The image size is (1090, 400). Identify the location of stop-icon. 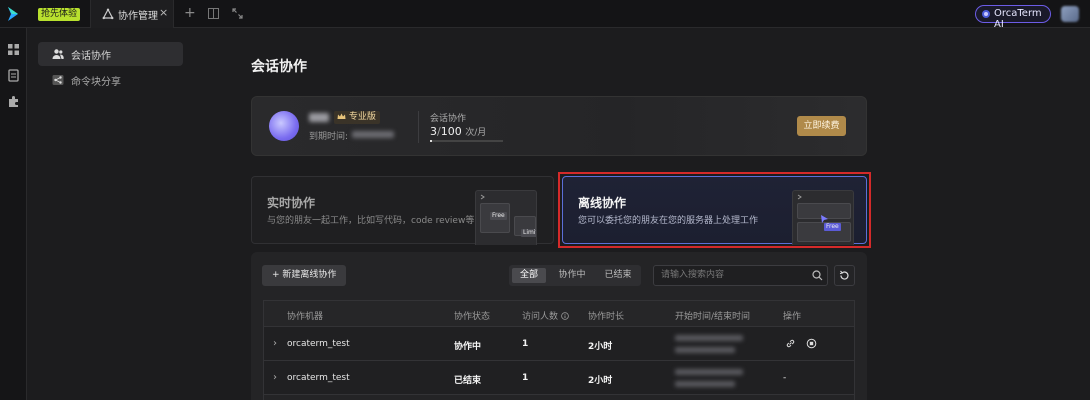
(811, 343).